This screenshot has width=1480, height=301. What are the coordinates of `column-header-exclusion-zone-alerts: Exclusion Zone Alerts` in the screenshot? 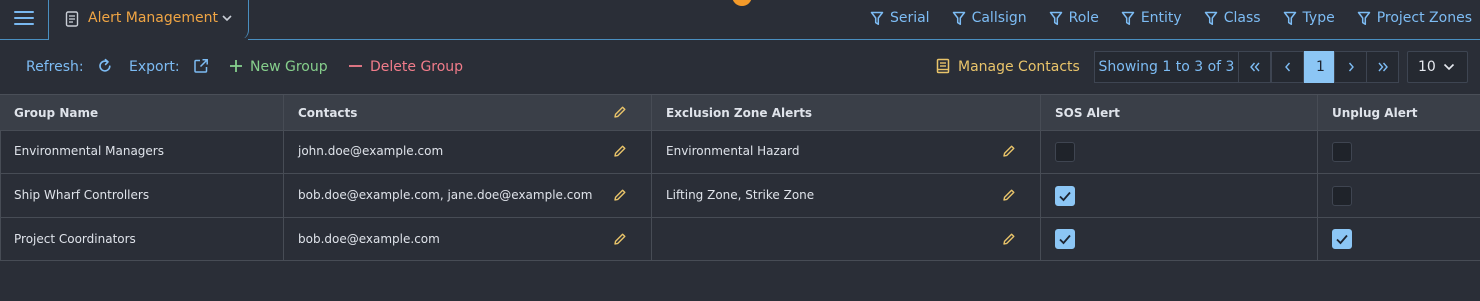 It's located at (846, 113).